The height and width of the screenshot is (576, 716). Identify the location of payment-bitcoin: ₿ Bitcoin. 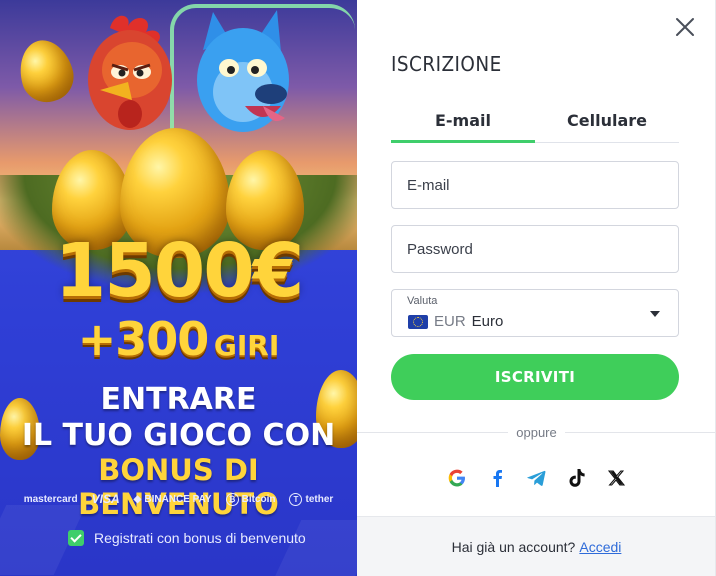
(250, 499).